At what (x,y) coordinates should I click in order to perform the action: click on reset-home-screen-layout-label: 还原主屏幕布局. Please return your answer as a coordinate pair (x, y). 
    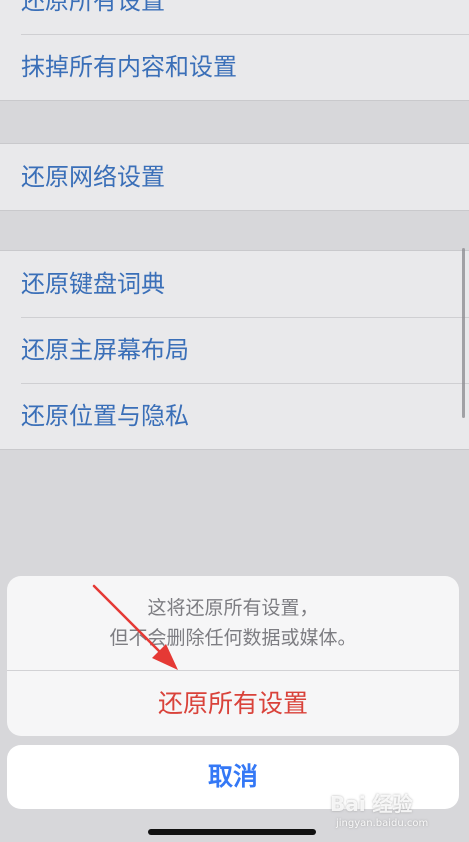
    Looking at the image, I should click on (105, 350).